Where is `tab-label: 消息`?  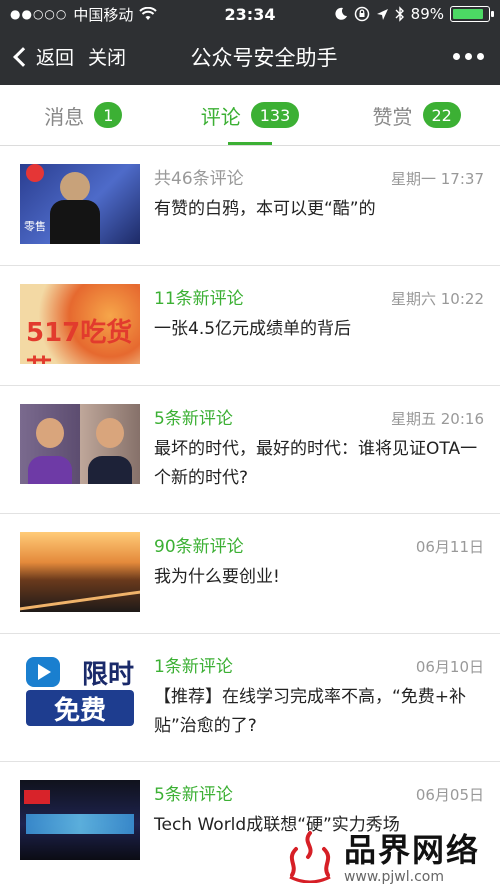
tab-label: 消息 is located at coordinates (64, 116).